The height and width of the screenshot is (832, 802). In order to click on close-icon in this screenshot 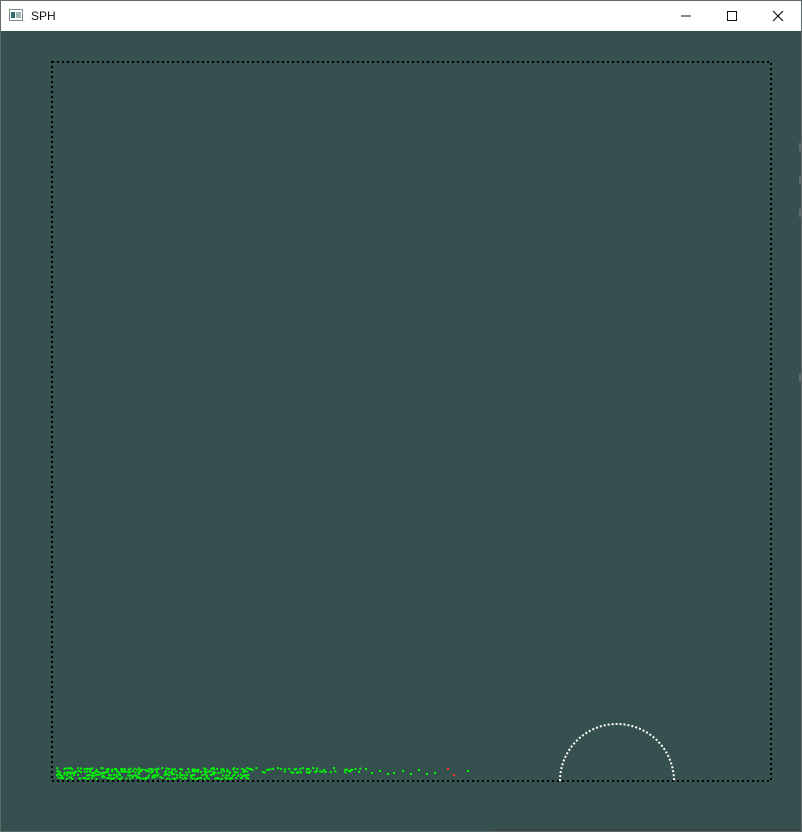, I will do `click(778, 16)`.